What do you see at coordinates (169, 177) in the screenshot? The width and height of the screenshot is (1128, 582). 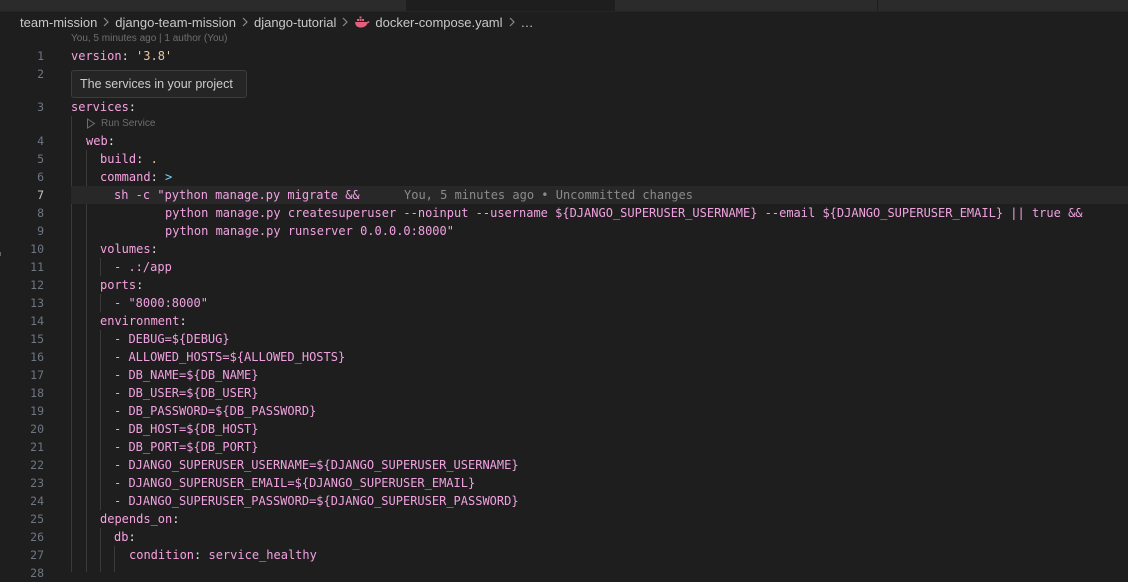 I see `folded-scalar-indicator: >` at bounding box center [169, 177].